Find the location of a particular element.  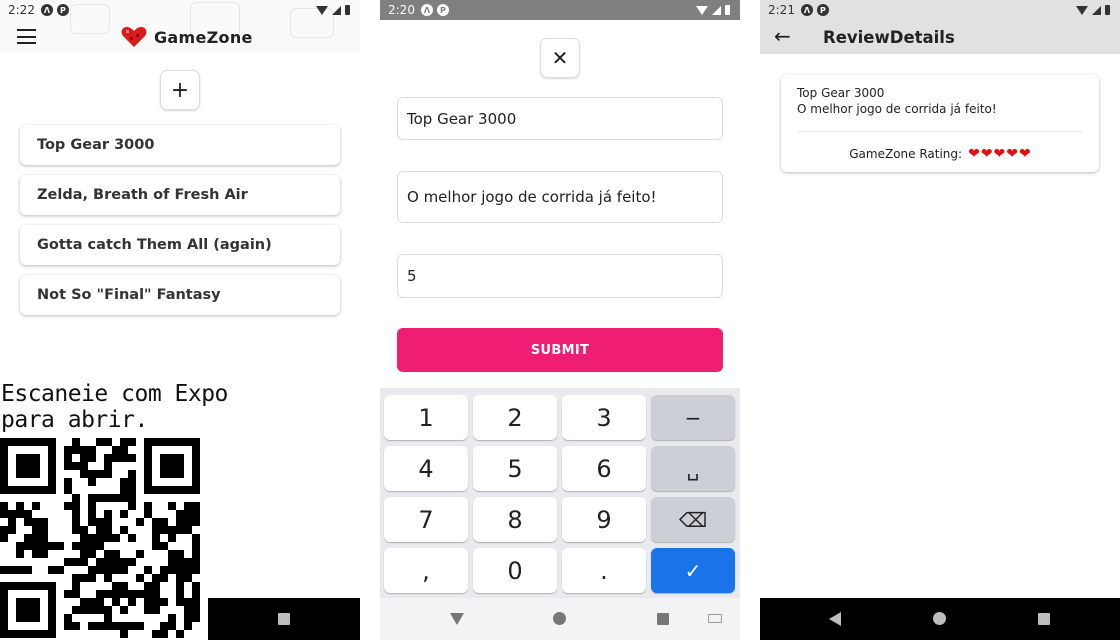

review-list-item: Top Gear 3000 is located at coordinates (180, 145).